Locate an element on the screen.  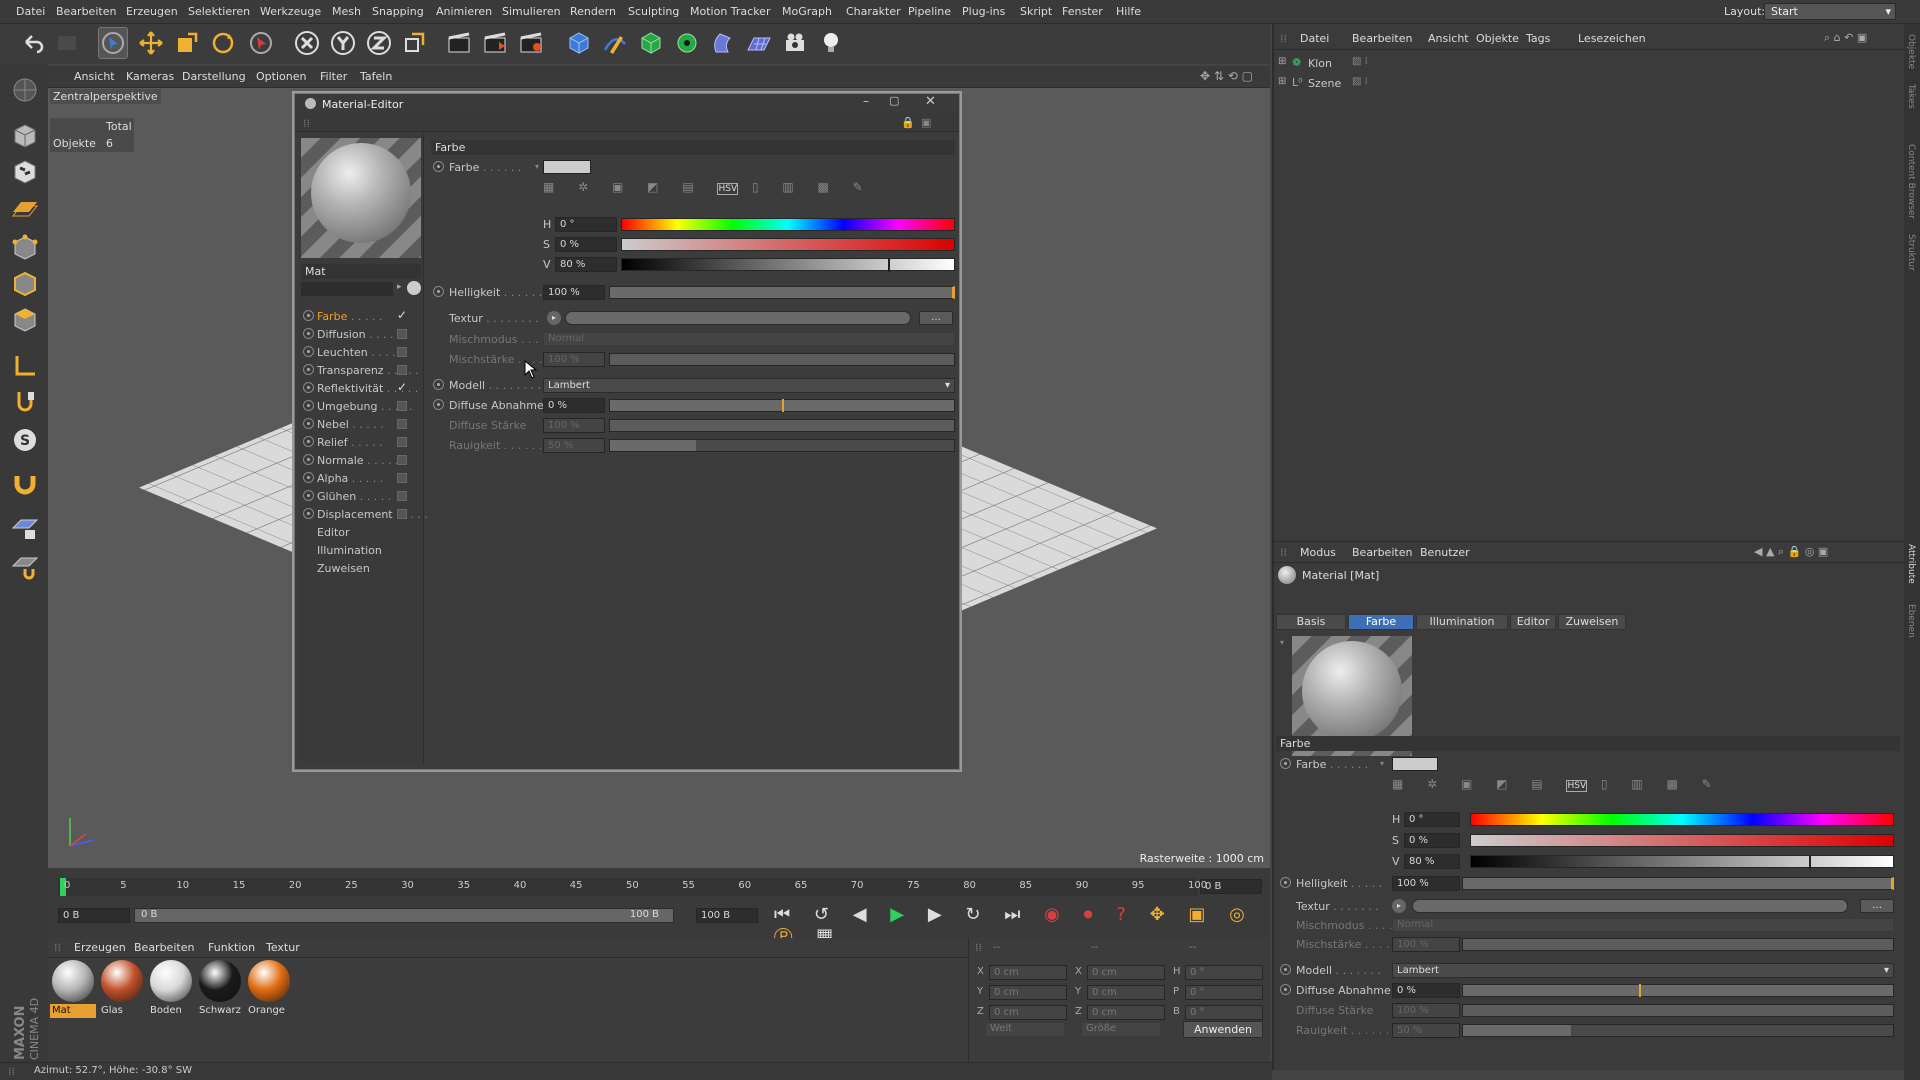
side-tab: Objekte is located at coordinates (1911, 51).